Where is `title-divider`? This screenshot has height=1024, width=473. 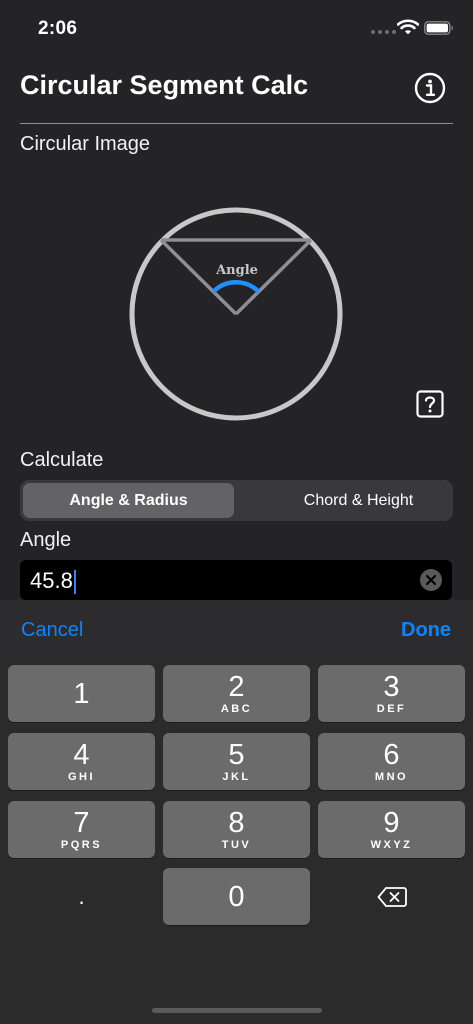
title-divider is located at coordinates (236, 123).